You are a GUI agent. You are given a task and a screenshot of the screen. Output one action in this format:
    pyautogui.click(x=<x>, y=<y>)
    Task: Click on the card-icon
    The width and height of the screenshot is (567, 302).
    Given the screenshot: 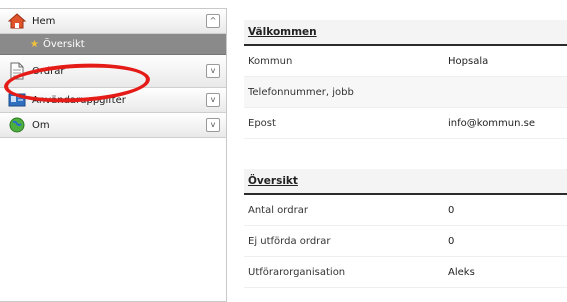 What is the action you would take?
    pyautogui.click(x=17, y=100)
    